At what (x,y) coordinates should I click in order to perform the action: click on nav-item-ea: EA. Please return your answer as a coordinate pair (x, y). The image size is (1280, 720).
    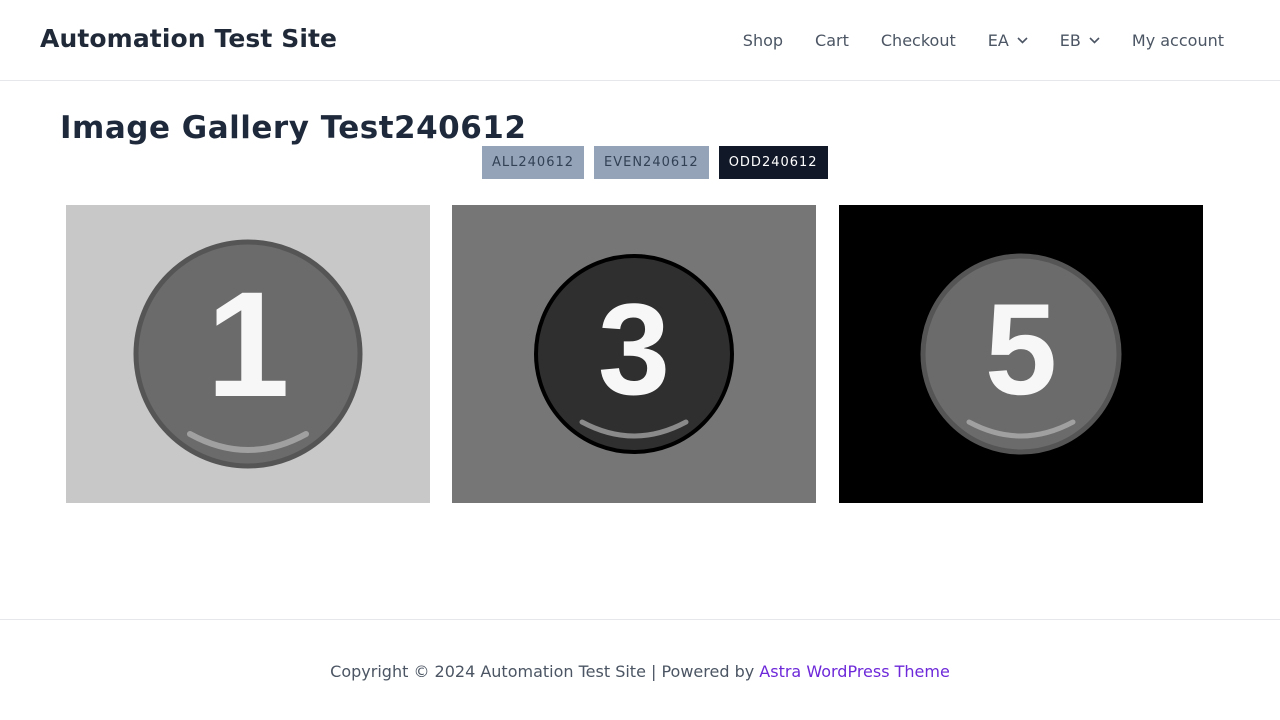
    Looking at the image, I should click on (1008, 40).